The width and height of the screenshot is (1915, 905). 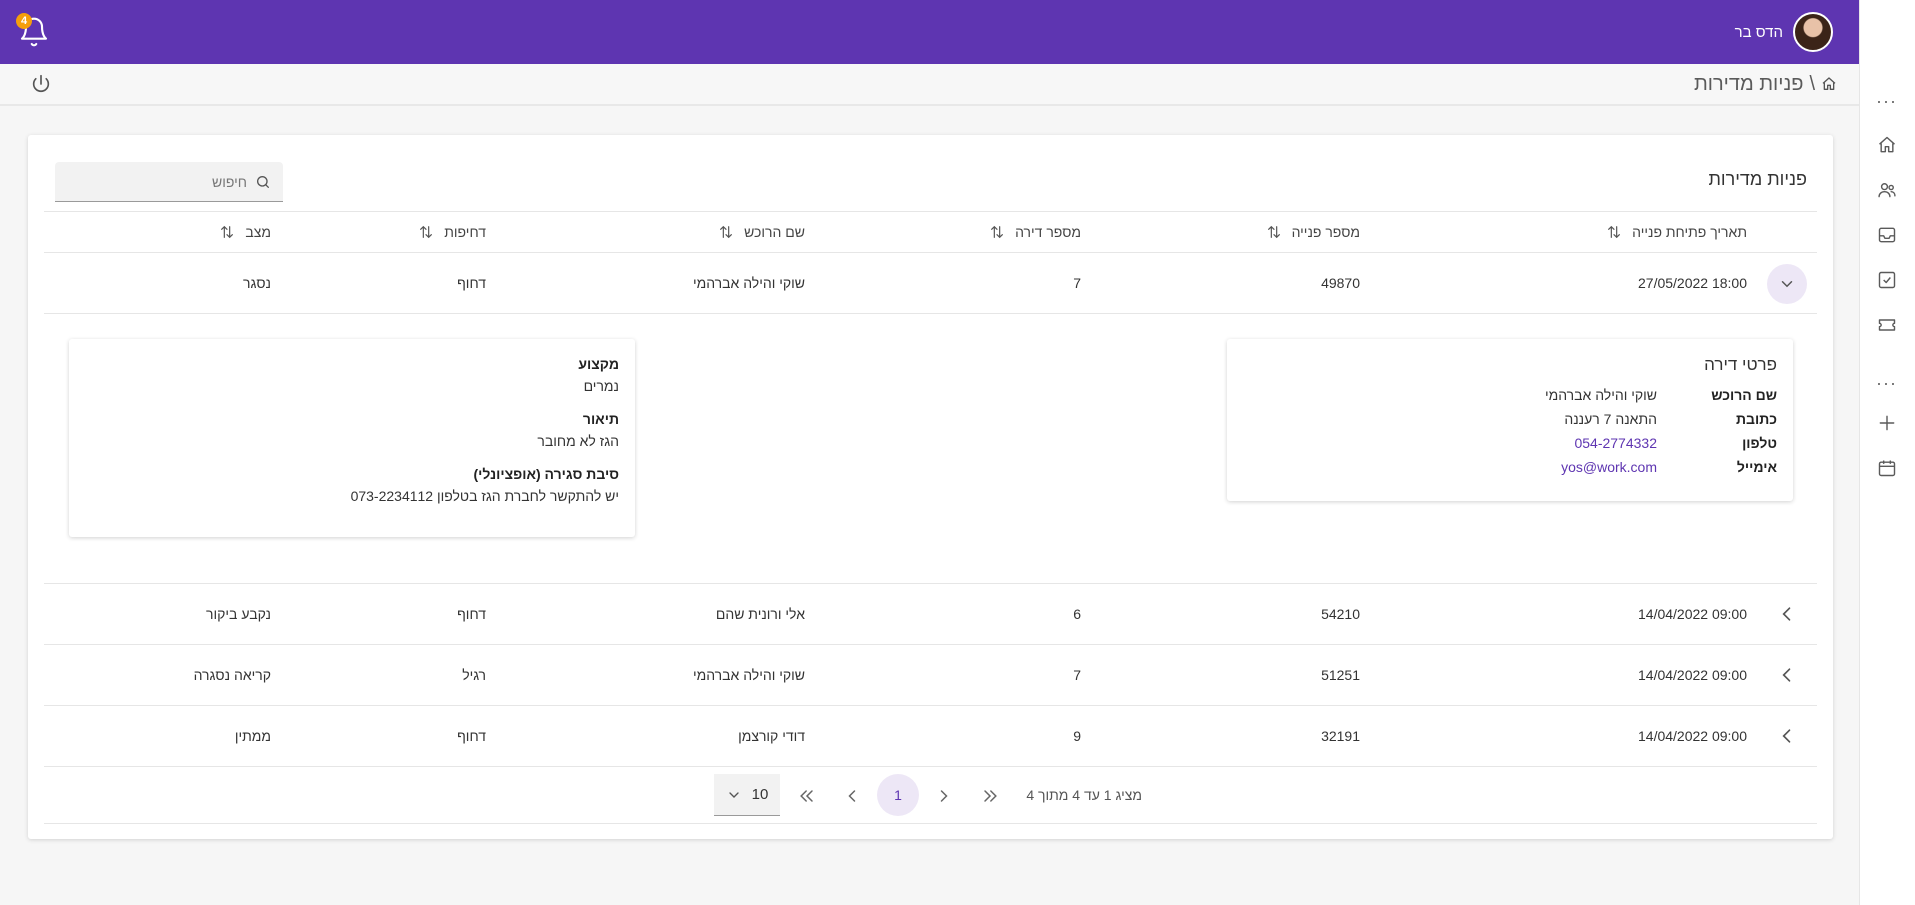 What do you see at coordinates (1887, 423) in the screenshot?
I see `plus-icon` at bounding box center [1887, 423].